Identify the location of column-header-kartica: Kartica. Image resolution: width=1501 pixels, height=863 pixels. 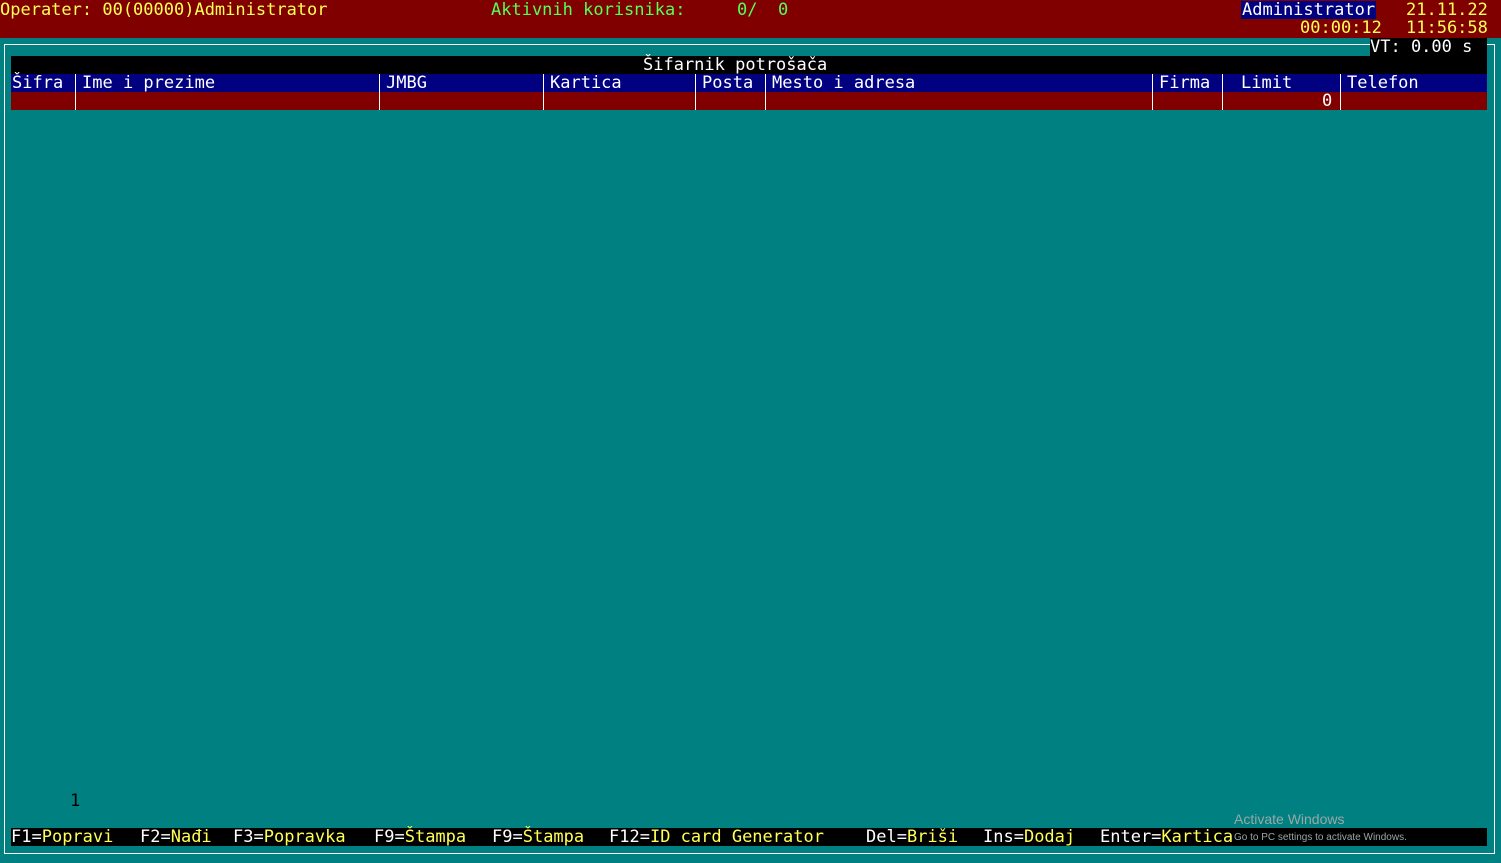
(586, 83).